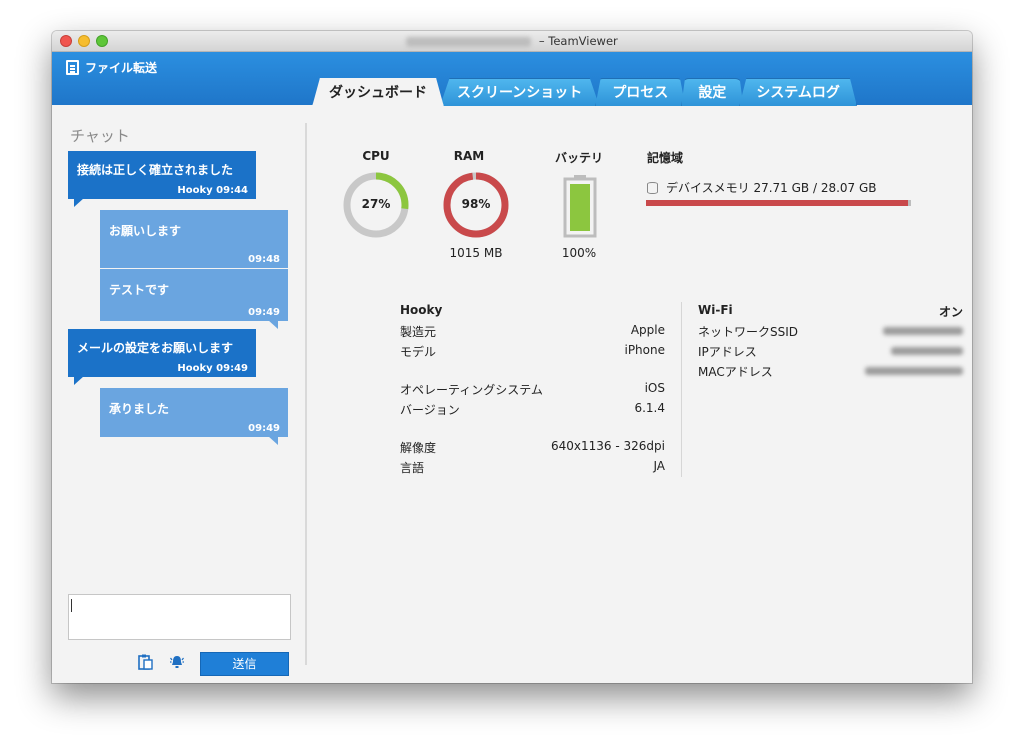 The image size is (1024, 755). What do you see at coordinates (727, 352) in the screenshot?
I see `info-key: IPアドレス` at bounding box center [727, 352].